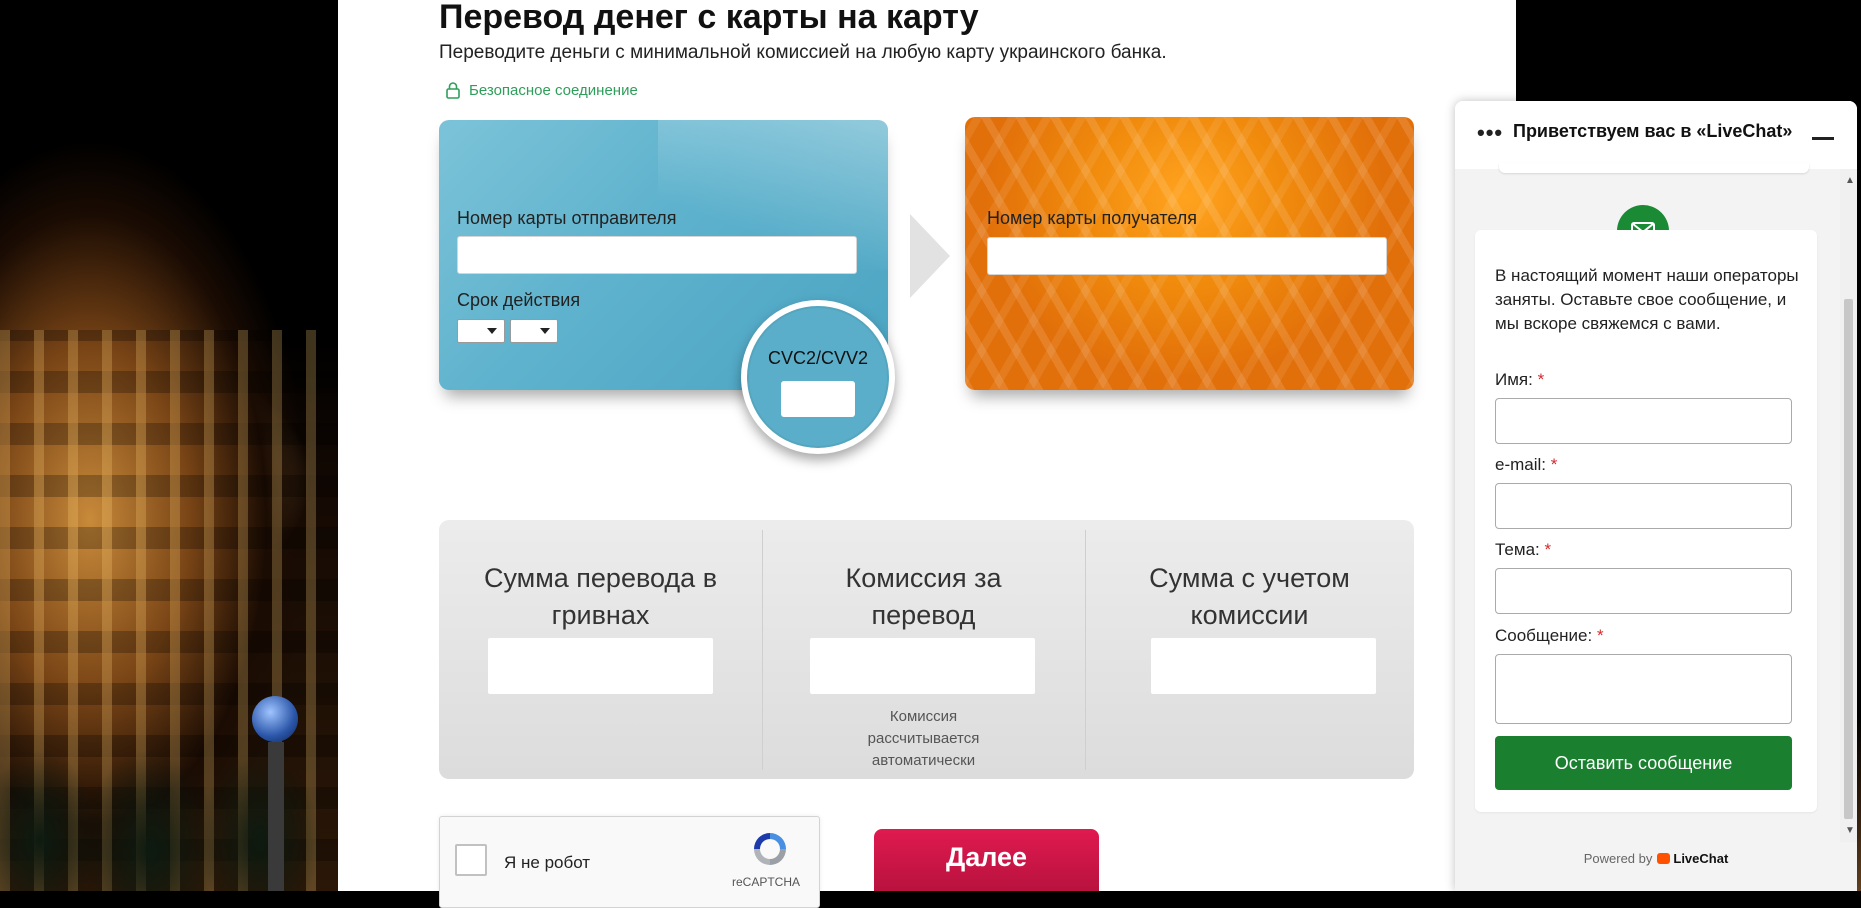  I want to click on commission-title: Комиссия за перевод, so click(923, 596).